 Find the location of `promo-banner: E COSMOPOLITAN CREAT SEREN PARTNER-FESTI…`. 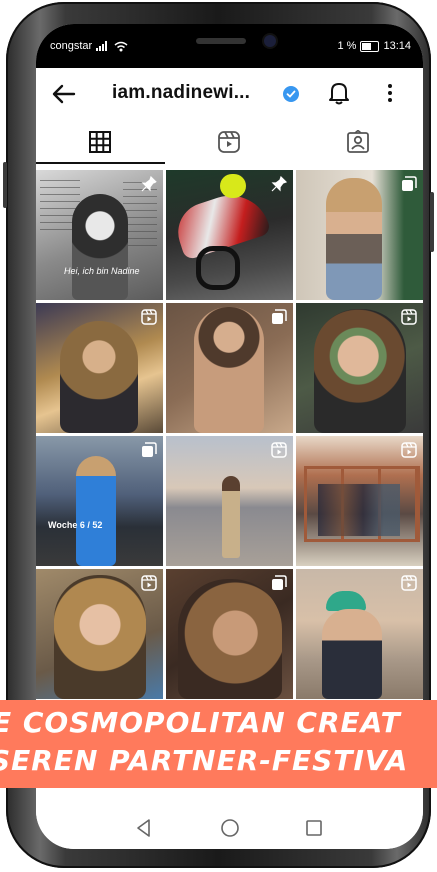

promo-banner: E COSMOPOLITAN CREAT SEREN PARTNER-FESTI… is located at coordinates (218, 744).